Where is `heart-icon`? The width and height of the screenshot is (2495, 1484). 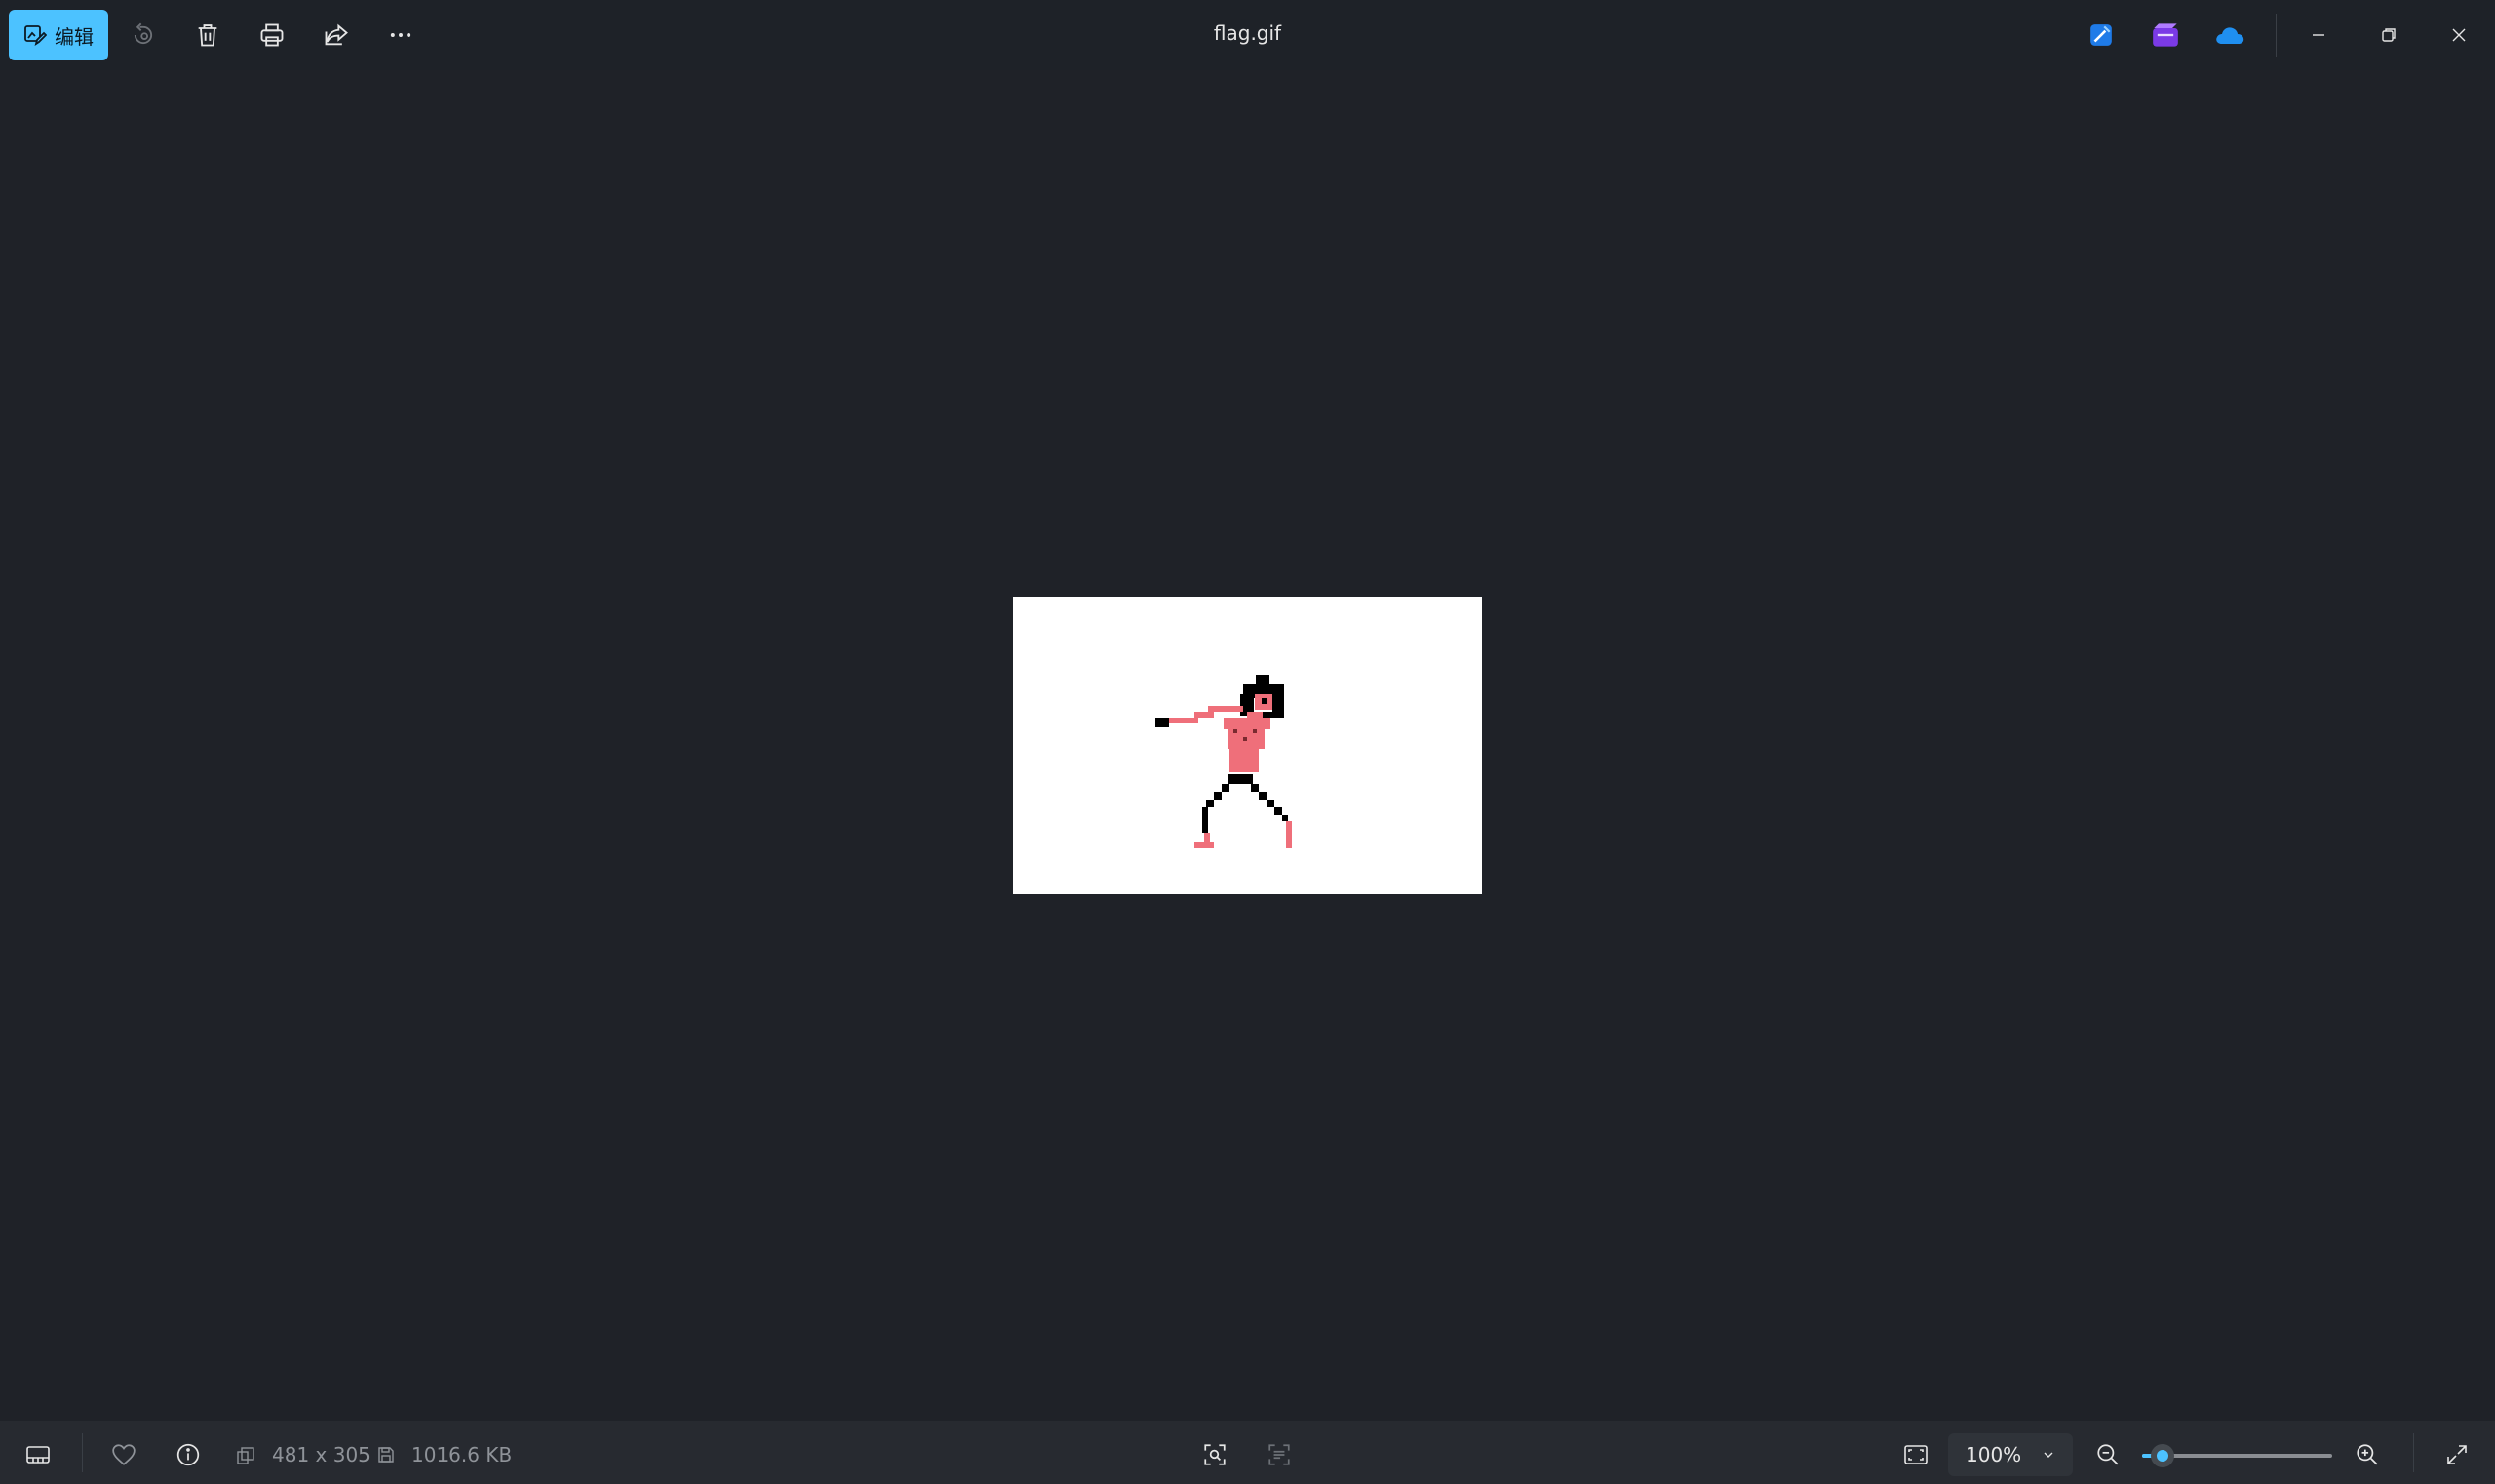
heart-icon is located at coordinates (123, 1454).